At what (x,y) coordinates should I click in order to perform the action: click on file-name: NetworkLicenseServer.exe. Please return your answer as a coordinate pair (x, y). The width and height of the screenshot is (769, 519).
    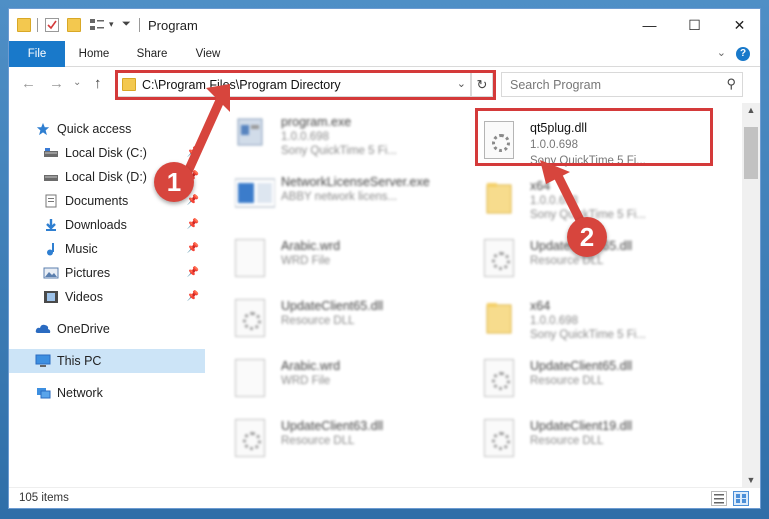
    Looking at the image, I should click on (355, 182).